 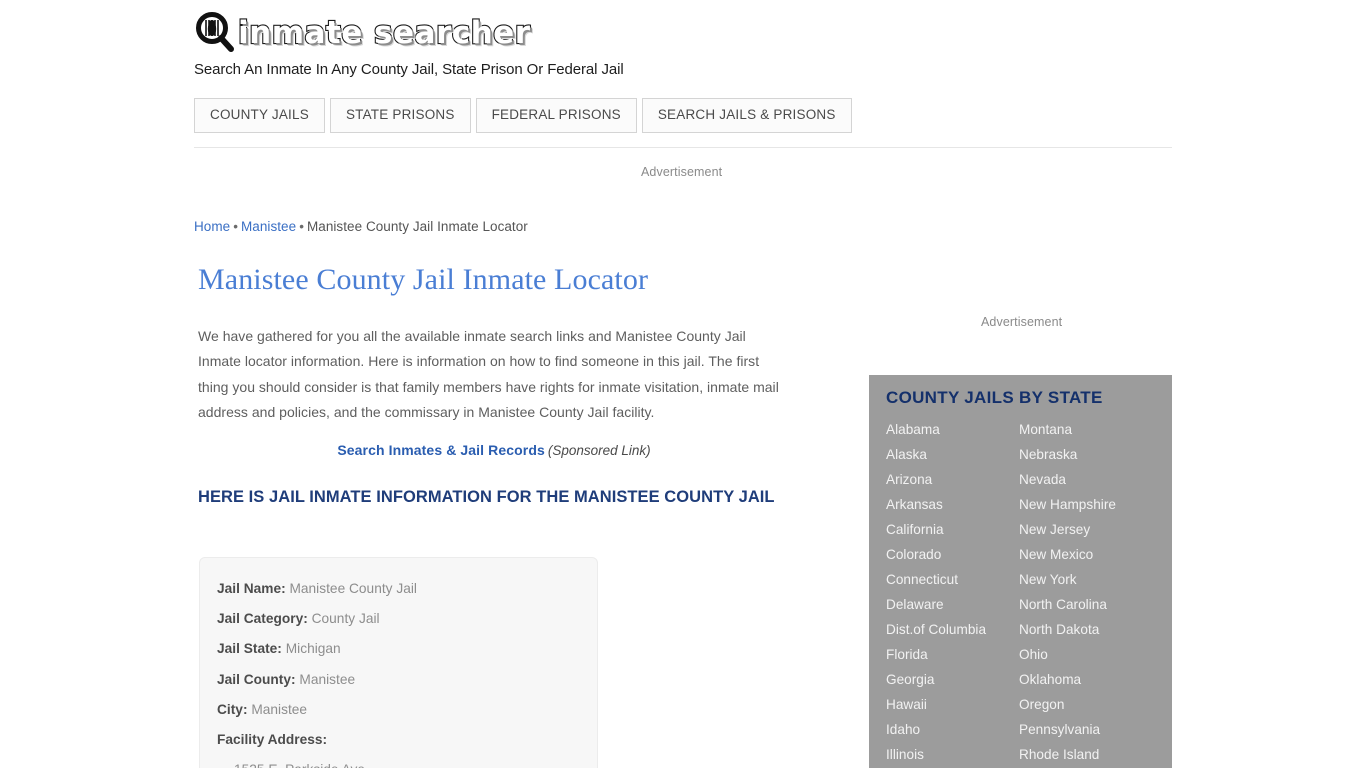 I want to click on ad-label-sidebar: Advertisement, so click(x=1022, y=322).